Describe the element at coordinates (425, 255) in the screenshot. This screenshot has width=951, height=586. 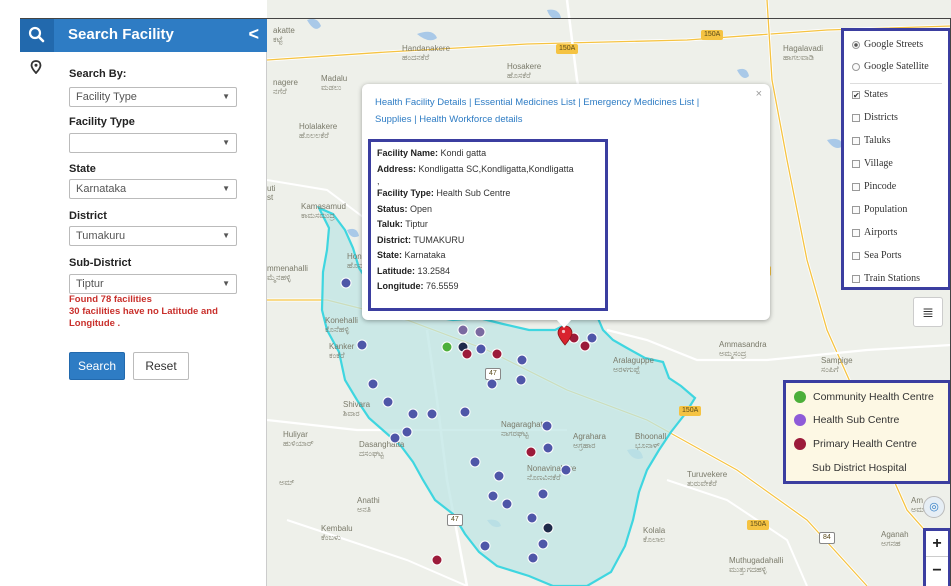
I see `detail-value: Karnataka` at that location.